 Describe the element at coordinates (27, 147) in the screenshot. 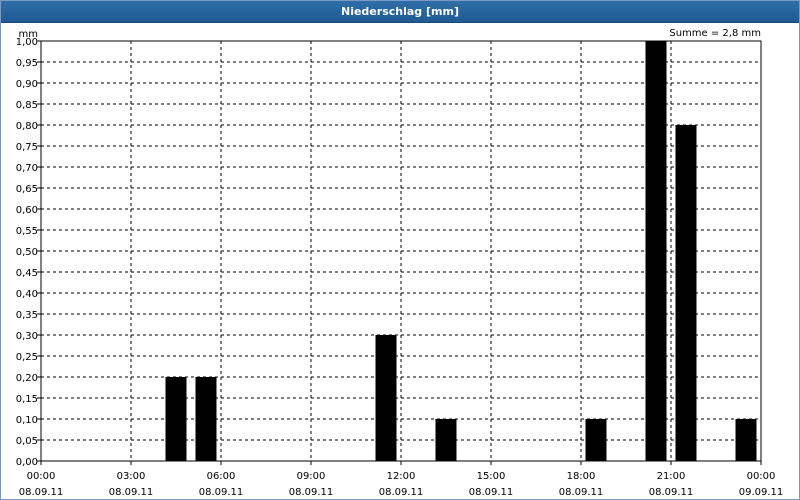

I see `y-tick-label: 0,75` at that location.